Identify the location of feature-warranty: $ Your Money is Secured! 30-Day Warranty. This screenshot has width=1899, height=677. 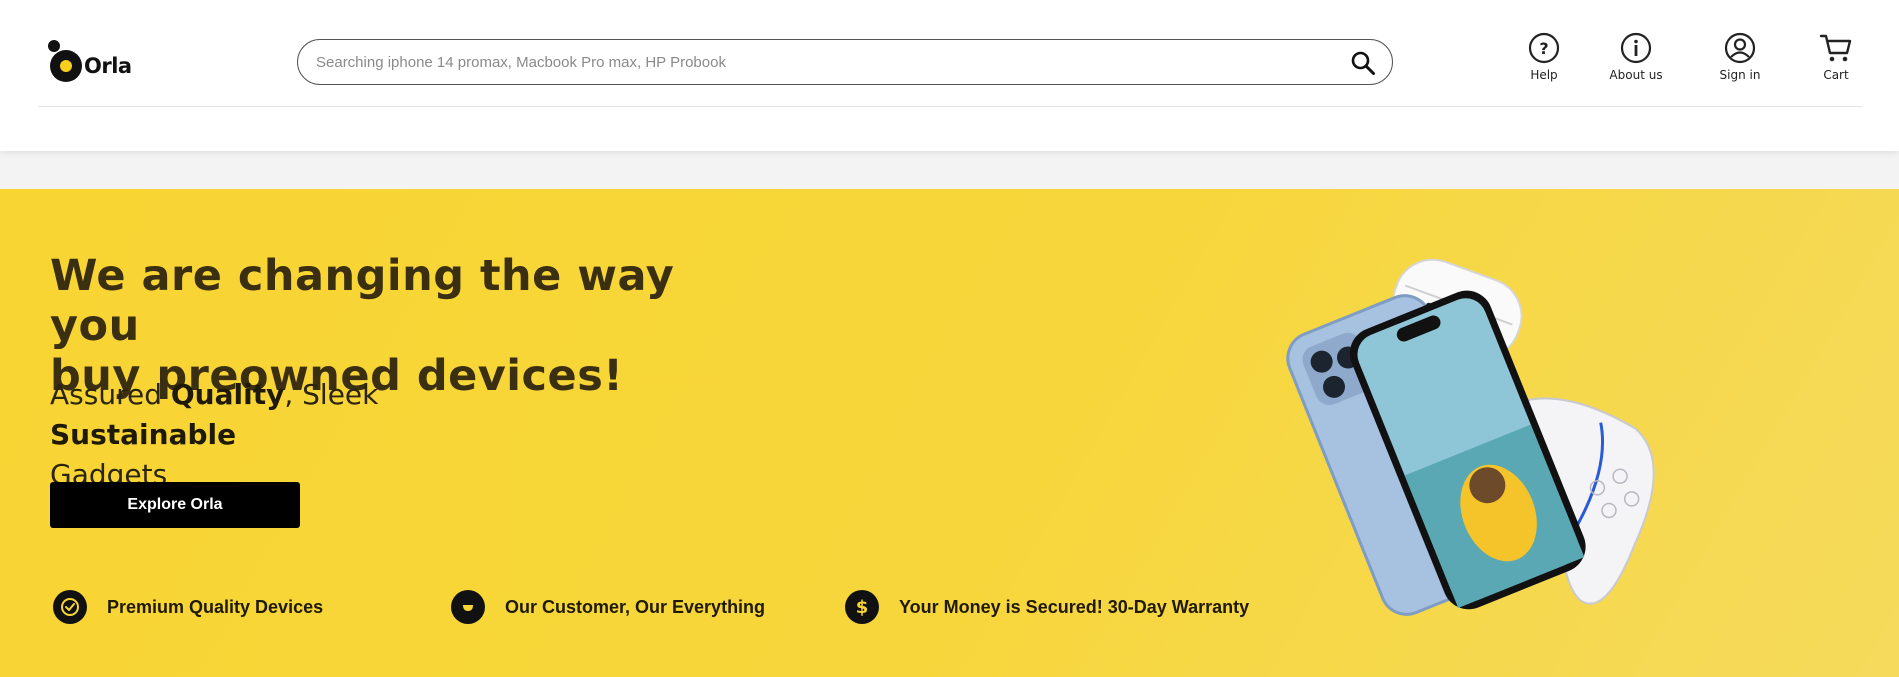
(1047, 607).